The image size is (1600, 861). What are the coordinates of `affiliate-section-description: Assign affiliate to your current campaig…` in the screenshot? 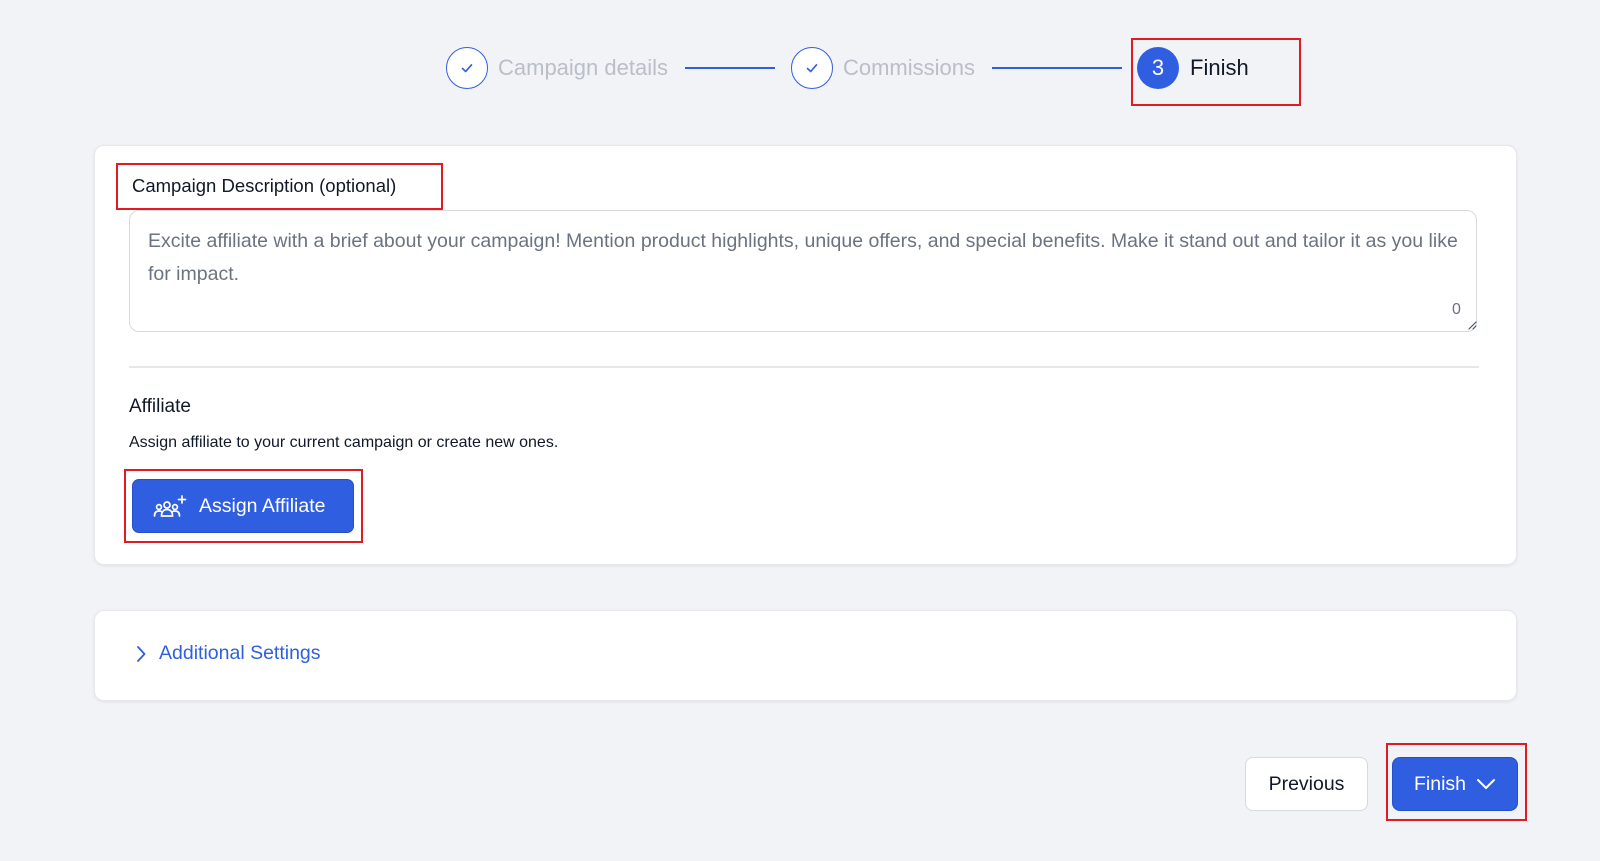 It's located at (344, 442).